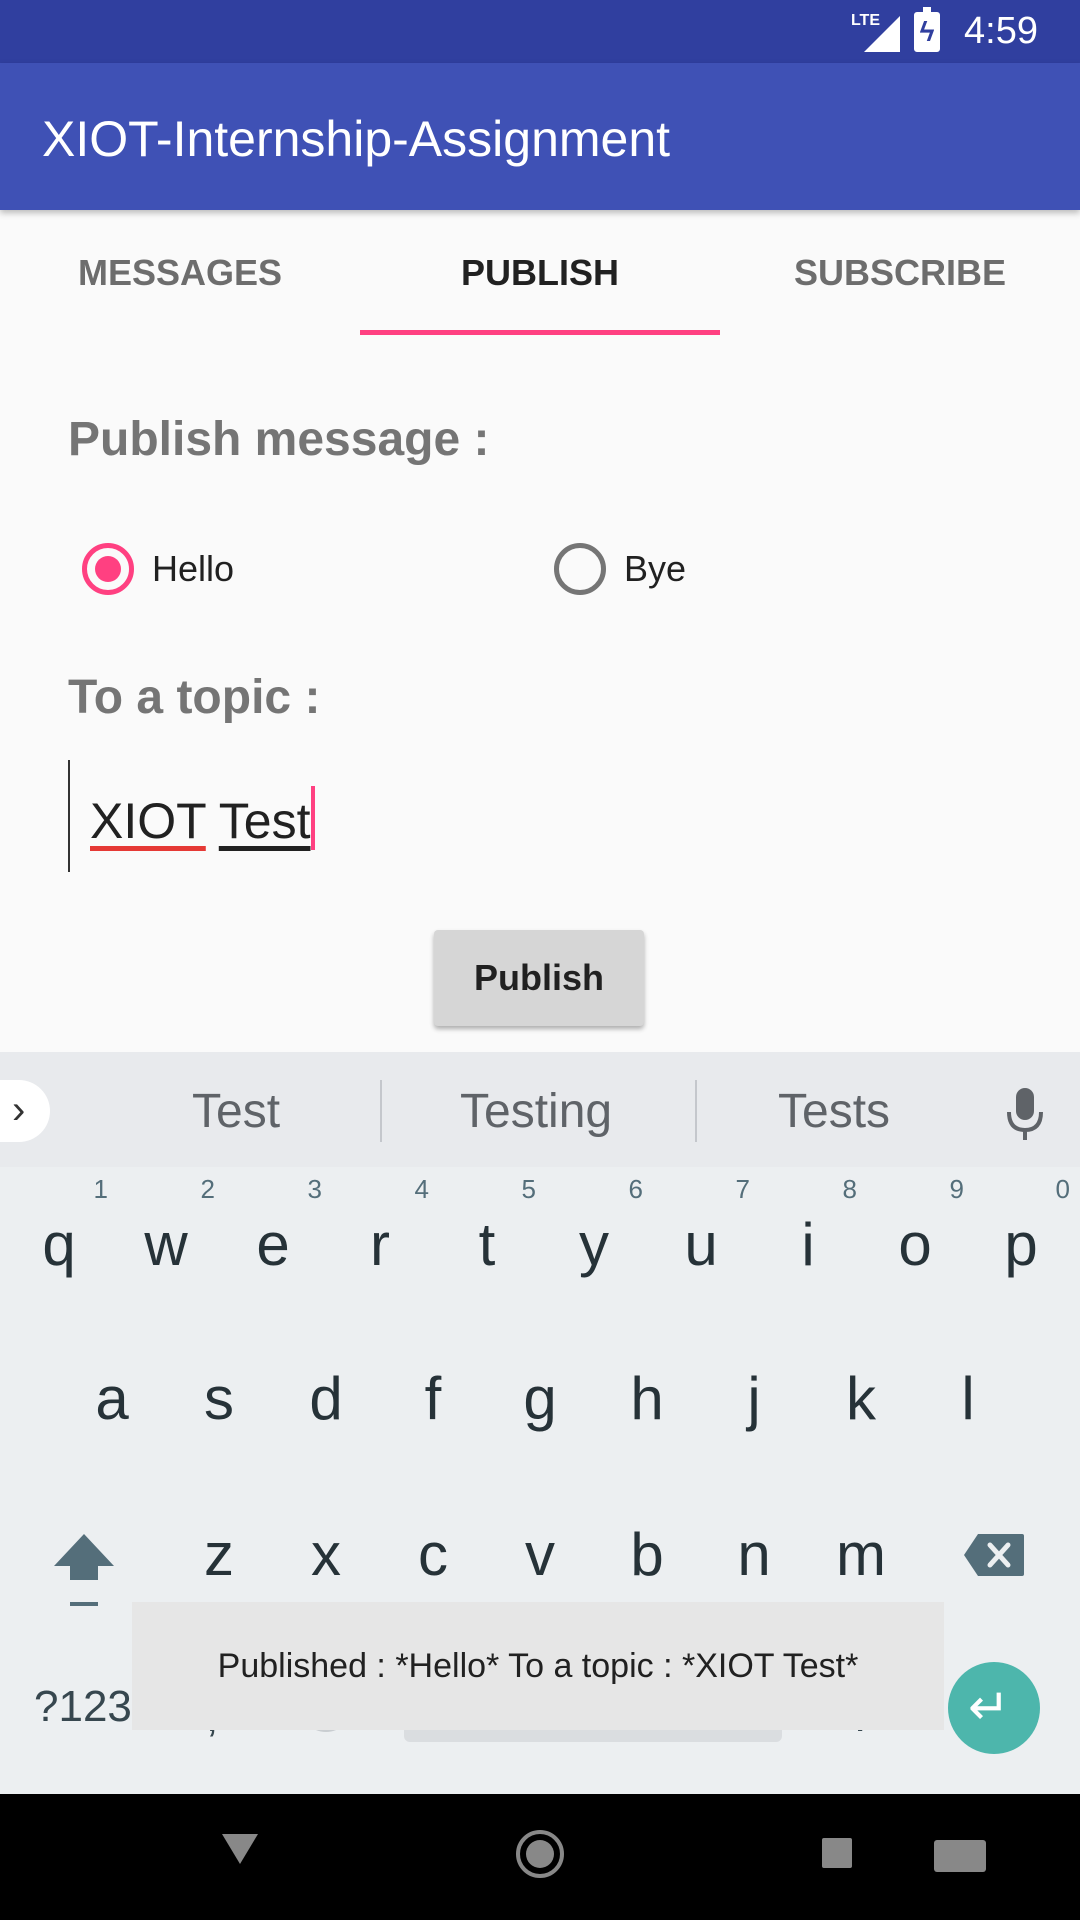 The width and height of the screenshot is (1080, 1920). I want to click on key-r-label: r, so click(380, 1244).